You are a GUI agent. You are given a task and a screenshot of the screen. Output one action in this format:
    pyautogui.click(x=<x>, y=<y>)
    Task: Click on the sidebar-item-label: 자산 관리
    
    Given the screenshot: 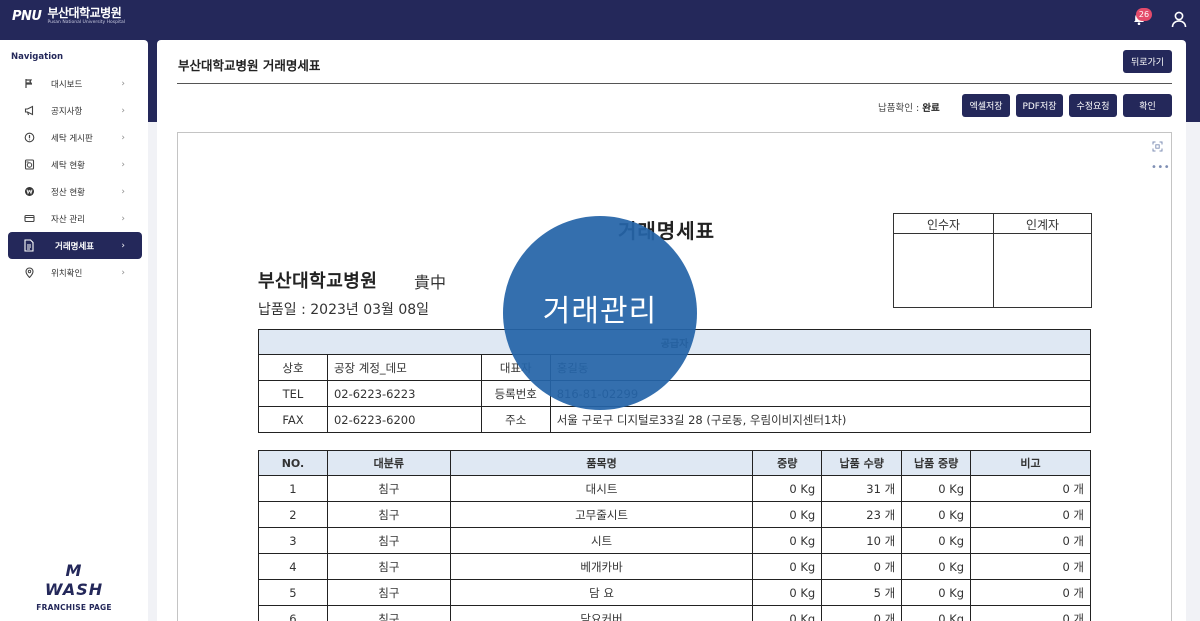 What is the action you would take?
    pyautogui.click(x=68, y=219)
    